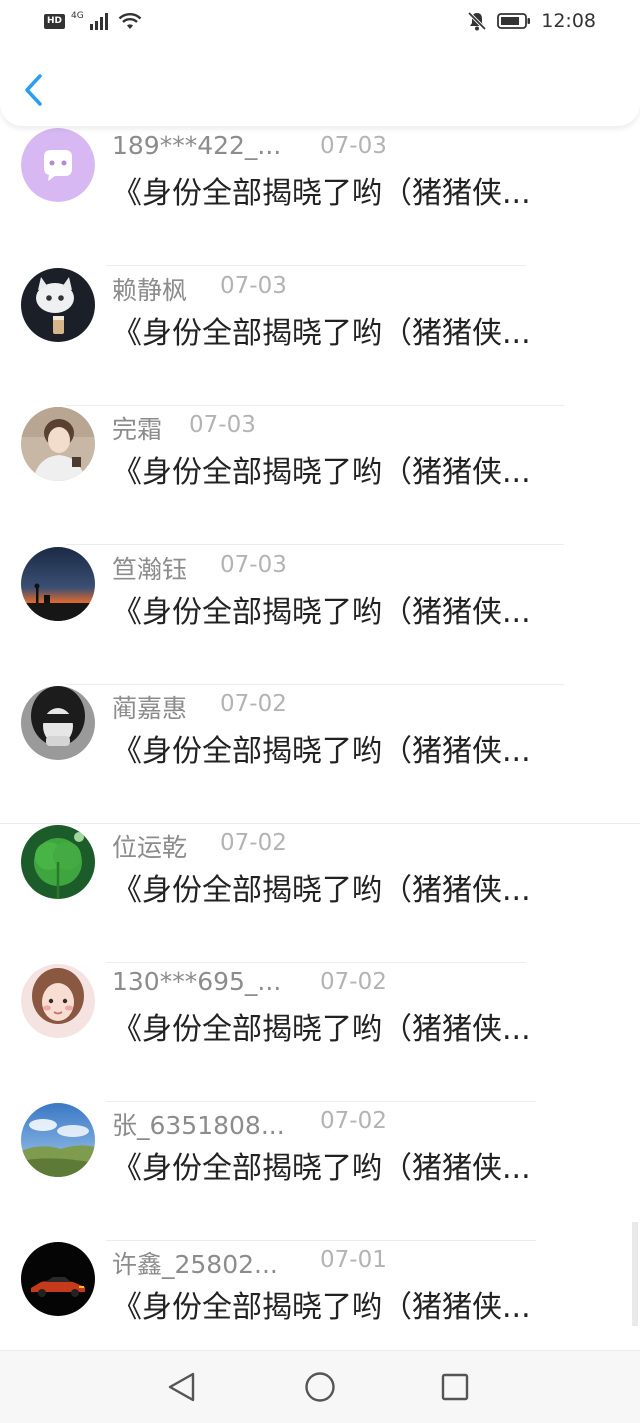 This screenshot has height=1423, width=640. I want to click on commenter-name: 完霜, so click(137, 429).